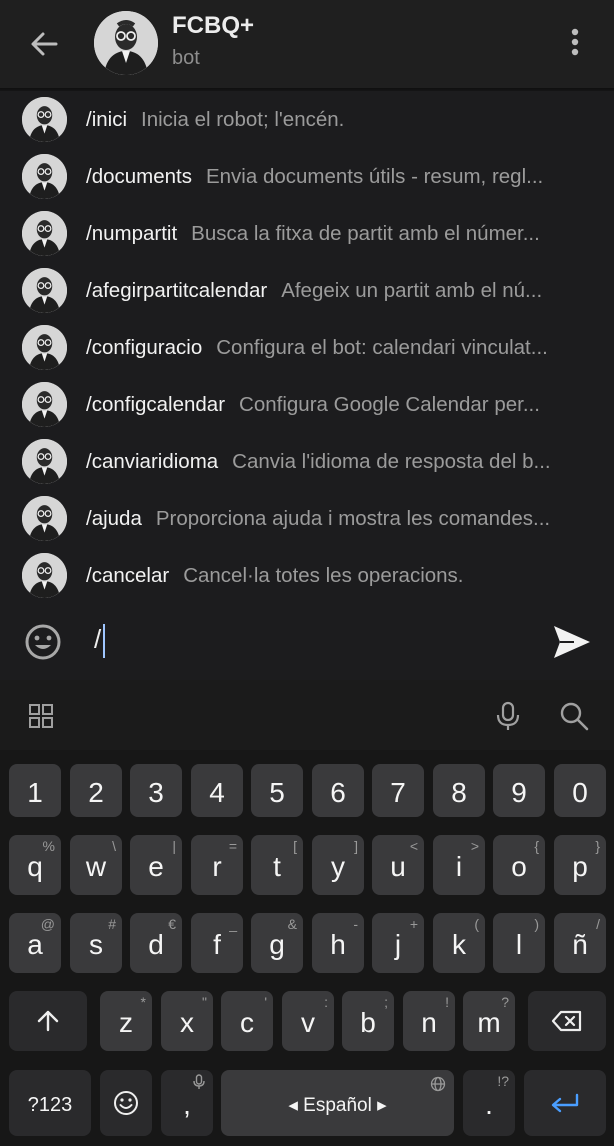 The height and width of the screenshot is (1146, 614). What do you see at coordinates (187, 1103) in the screenshot?
I see `comma-key: ,` at bounding box center [187, 1103].